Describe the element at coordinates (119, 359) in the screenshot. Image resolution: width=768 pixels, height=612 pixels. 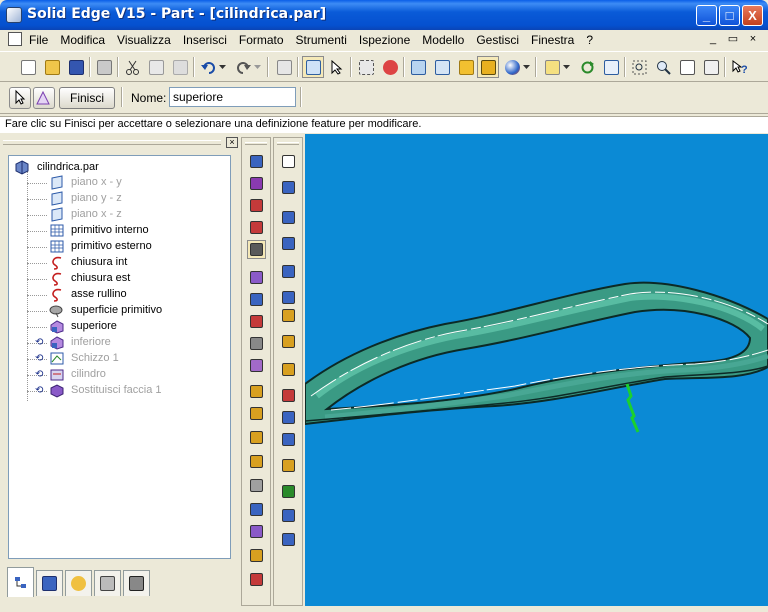
I see `tree-item: ⟲ Schizzo 1` at that location.